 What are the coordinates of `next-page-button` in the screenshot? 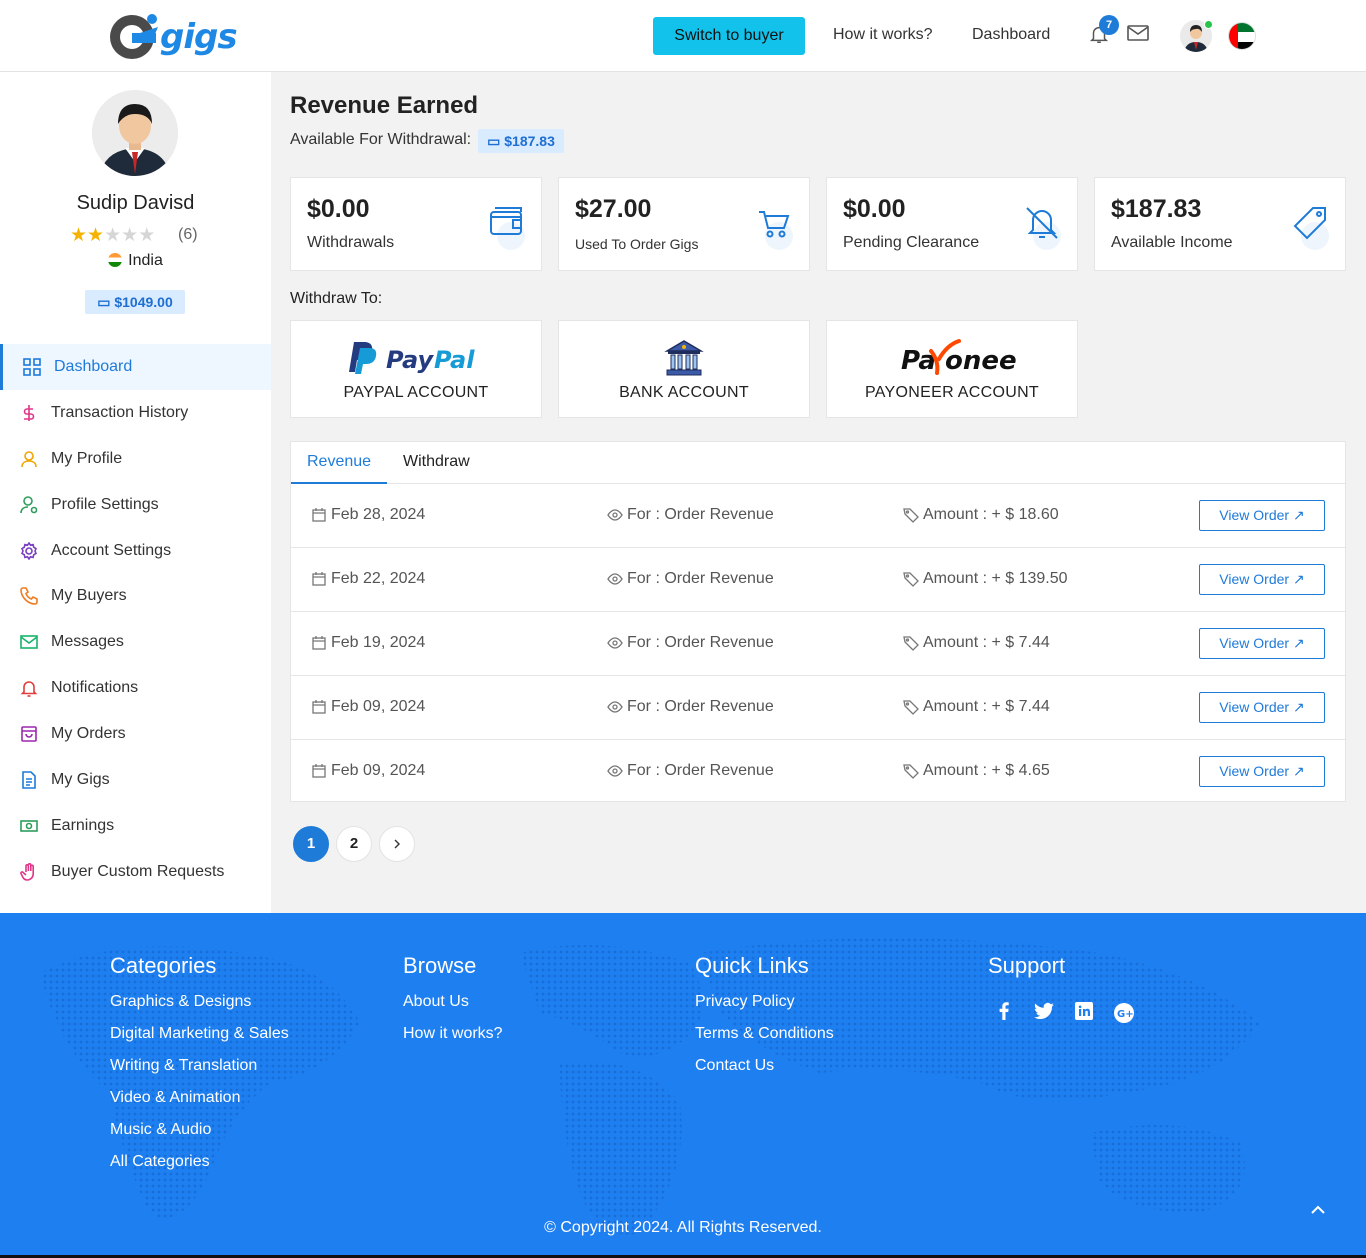 It's located at (397, 844).